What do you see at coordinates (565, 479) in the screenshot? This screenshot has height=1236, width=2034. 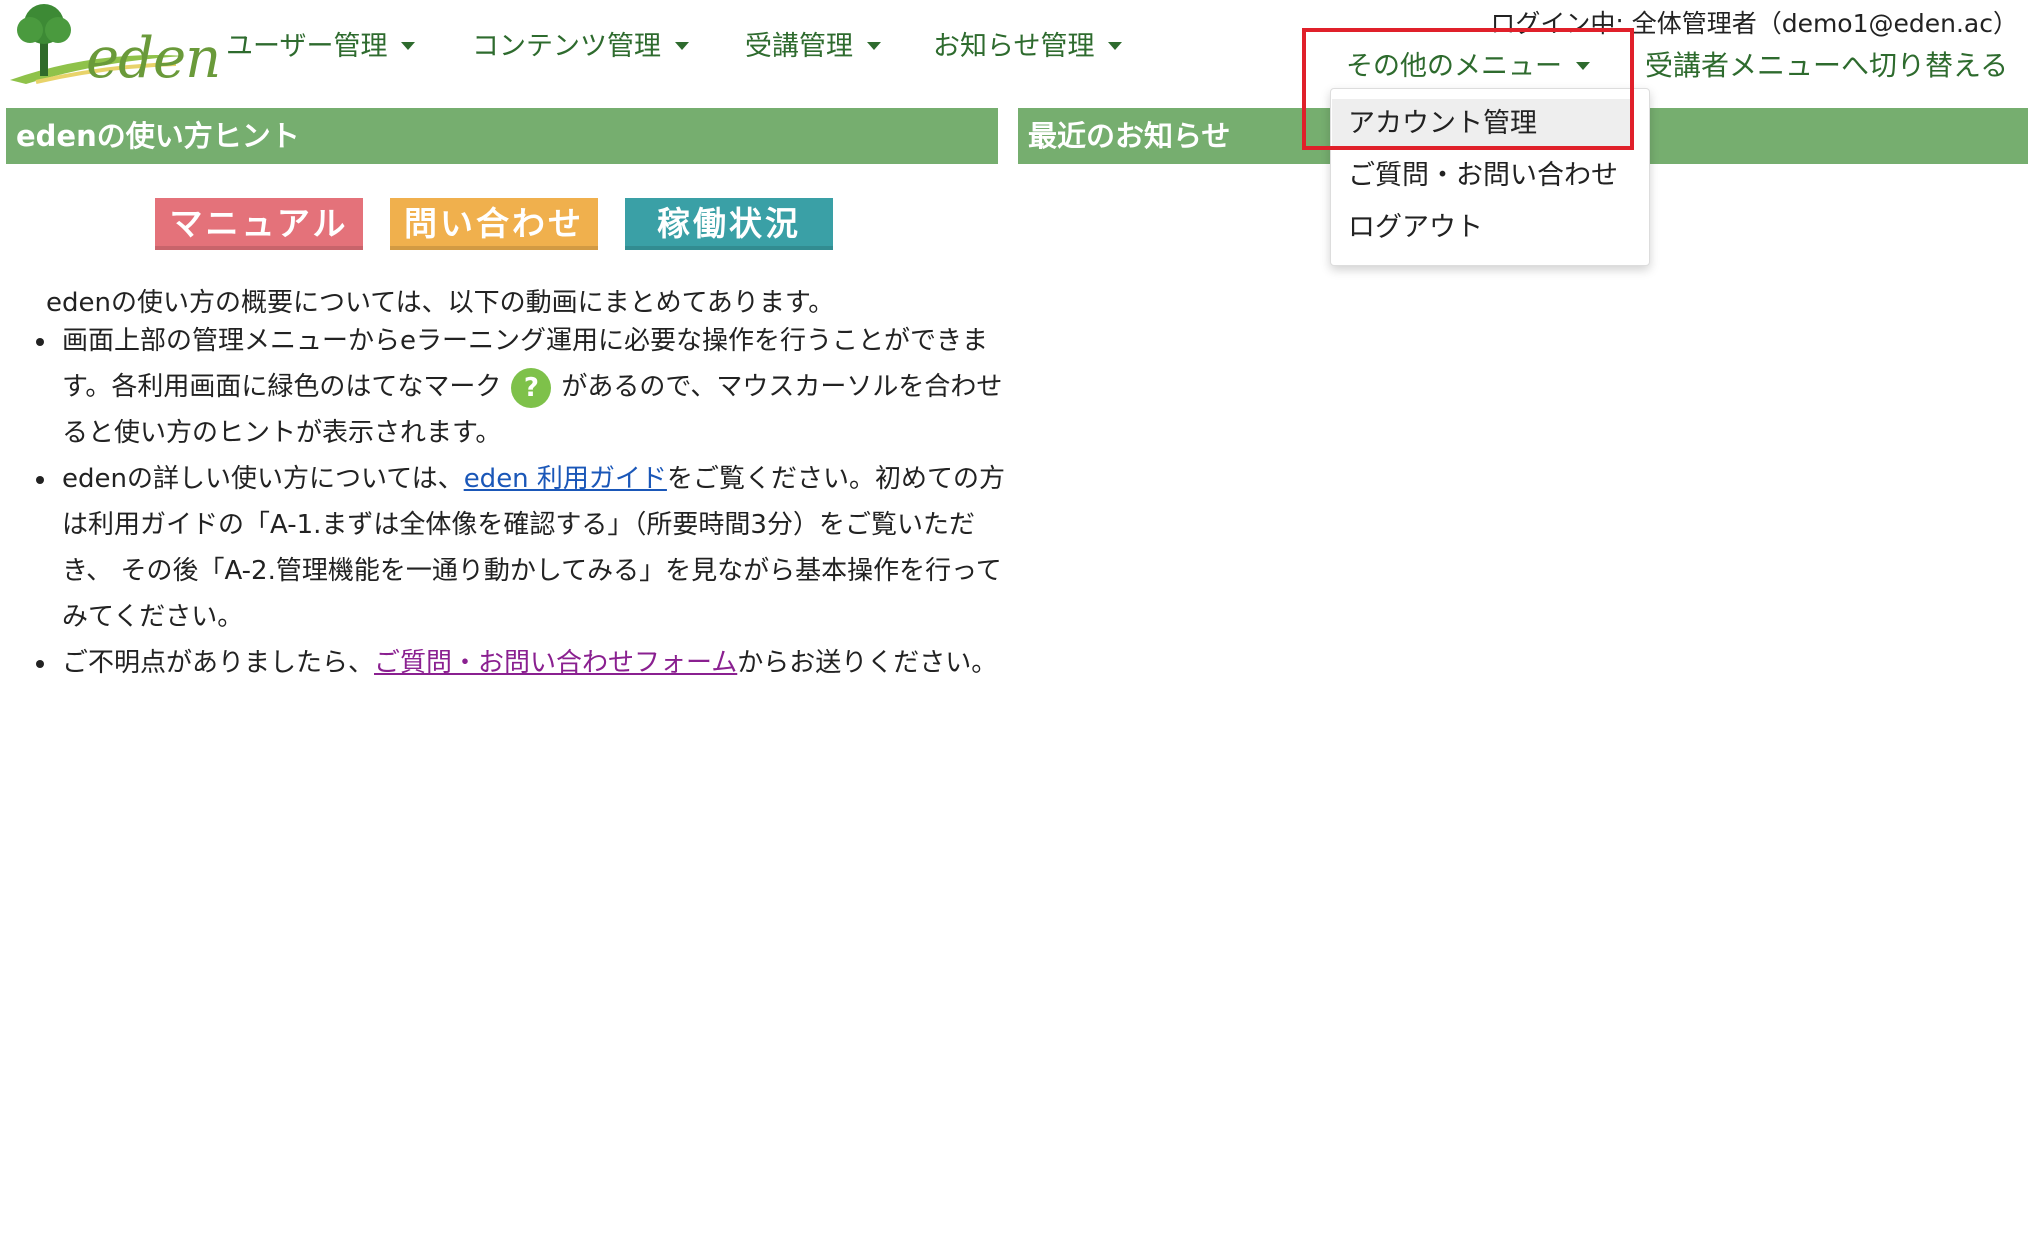 I see `usage-guide-link: eden 利用ガイド` at bounding box center [565, 479].